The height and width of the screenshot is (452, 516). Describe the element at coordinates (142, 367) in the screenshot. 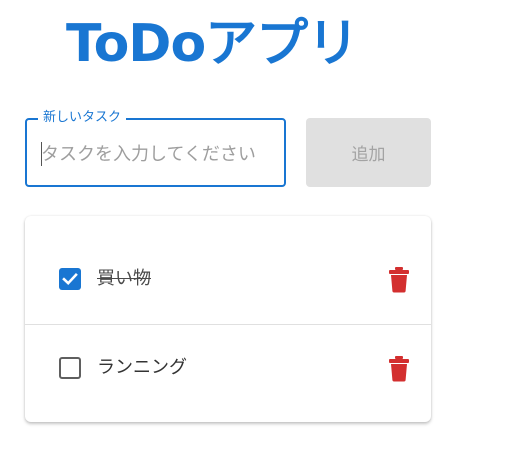

I see `todo-item-label: ランニング` at that location.